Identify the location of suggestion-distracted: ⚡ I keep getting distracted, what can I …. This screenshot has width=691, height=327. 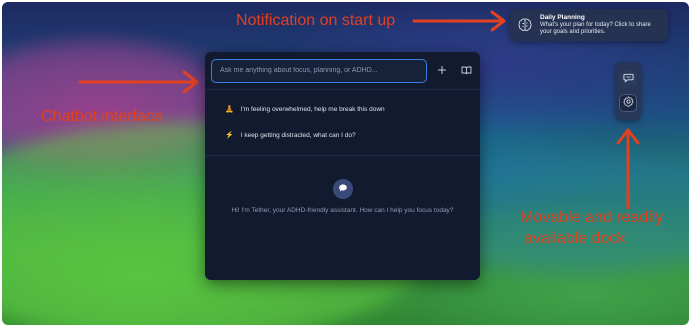
(342, 135).